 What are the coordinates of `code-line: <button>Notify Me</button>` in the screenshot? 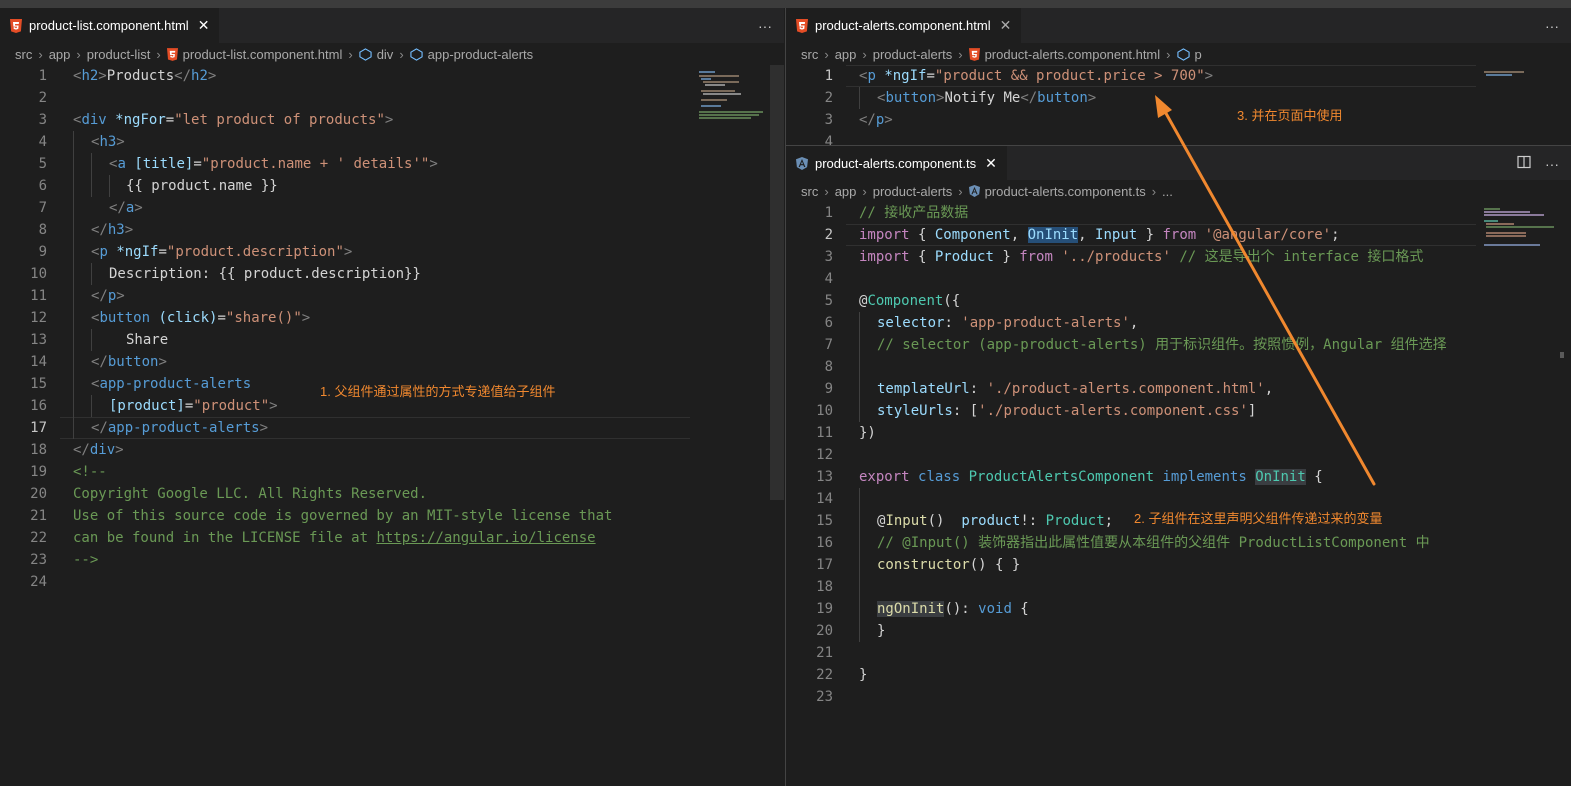 It's located at (987, 98).